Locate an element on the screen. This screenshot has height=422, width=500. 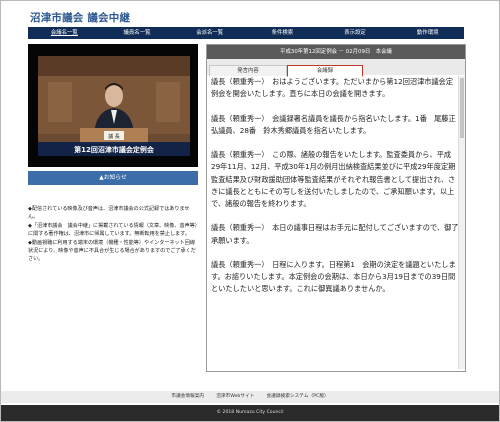
video-player: 議 長 第12回沼津市議会定例会 is located at coordinates (113, 105).